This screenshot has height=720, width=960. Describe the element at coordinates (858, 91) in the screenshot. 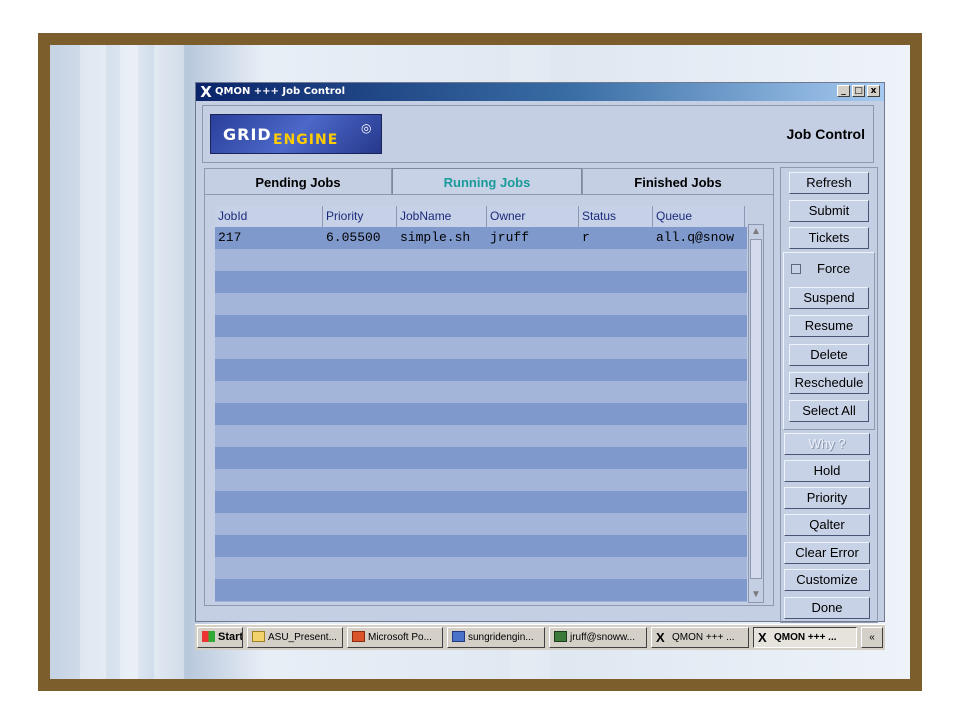

I see `maximize-button: □` at that location.